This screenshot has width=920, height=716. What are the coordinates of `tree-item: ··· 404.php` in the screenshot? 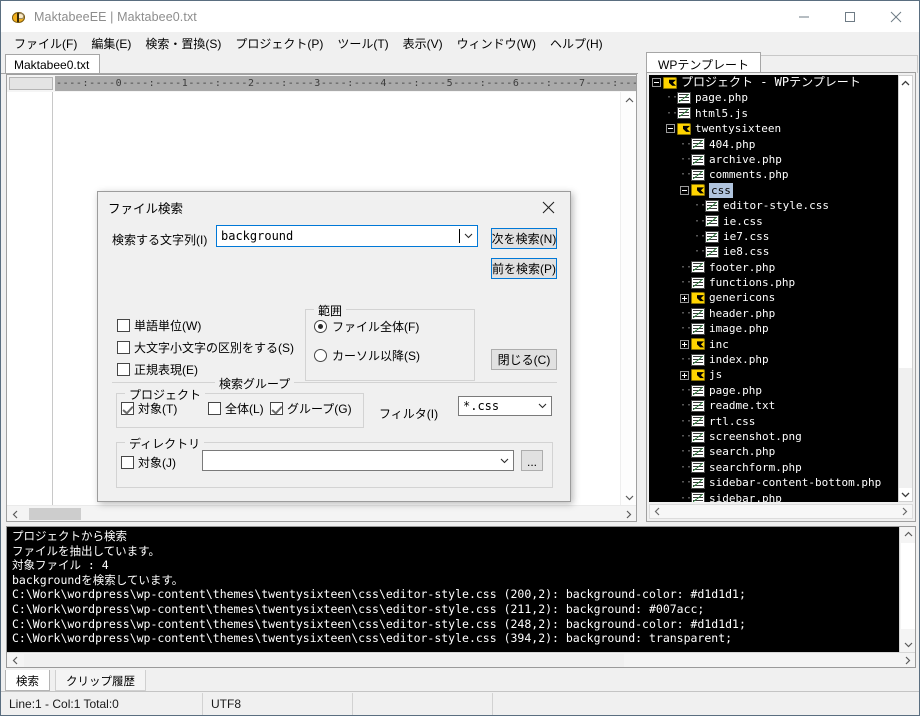 It's located at (773, 144).